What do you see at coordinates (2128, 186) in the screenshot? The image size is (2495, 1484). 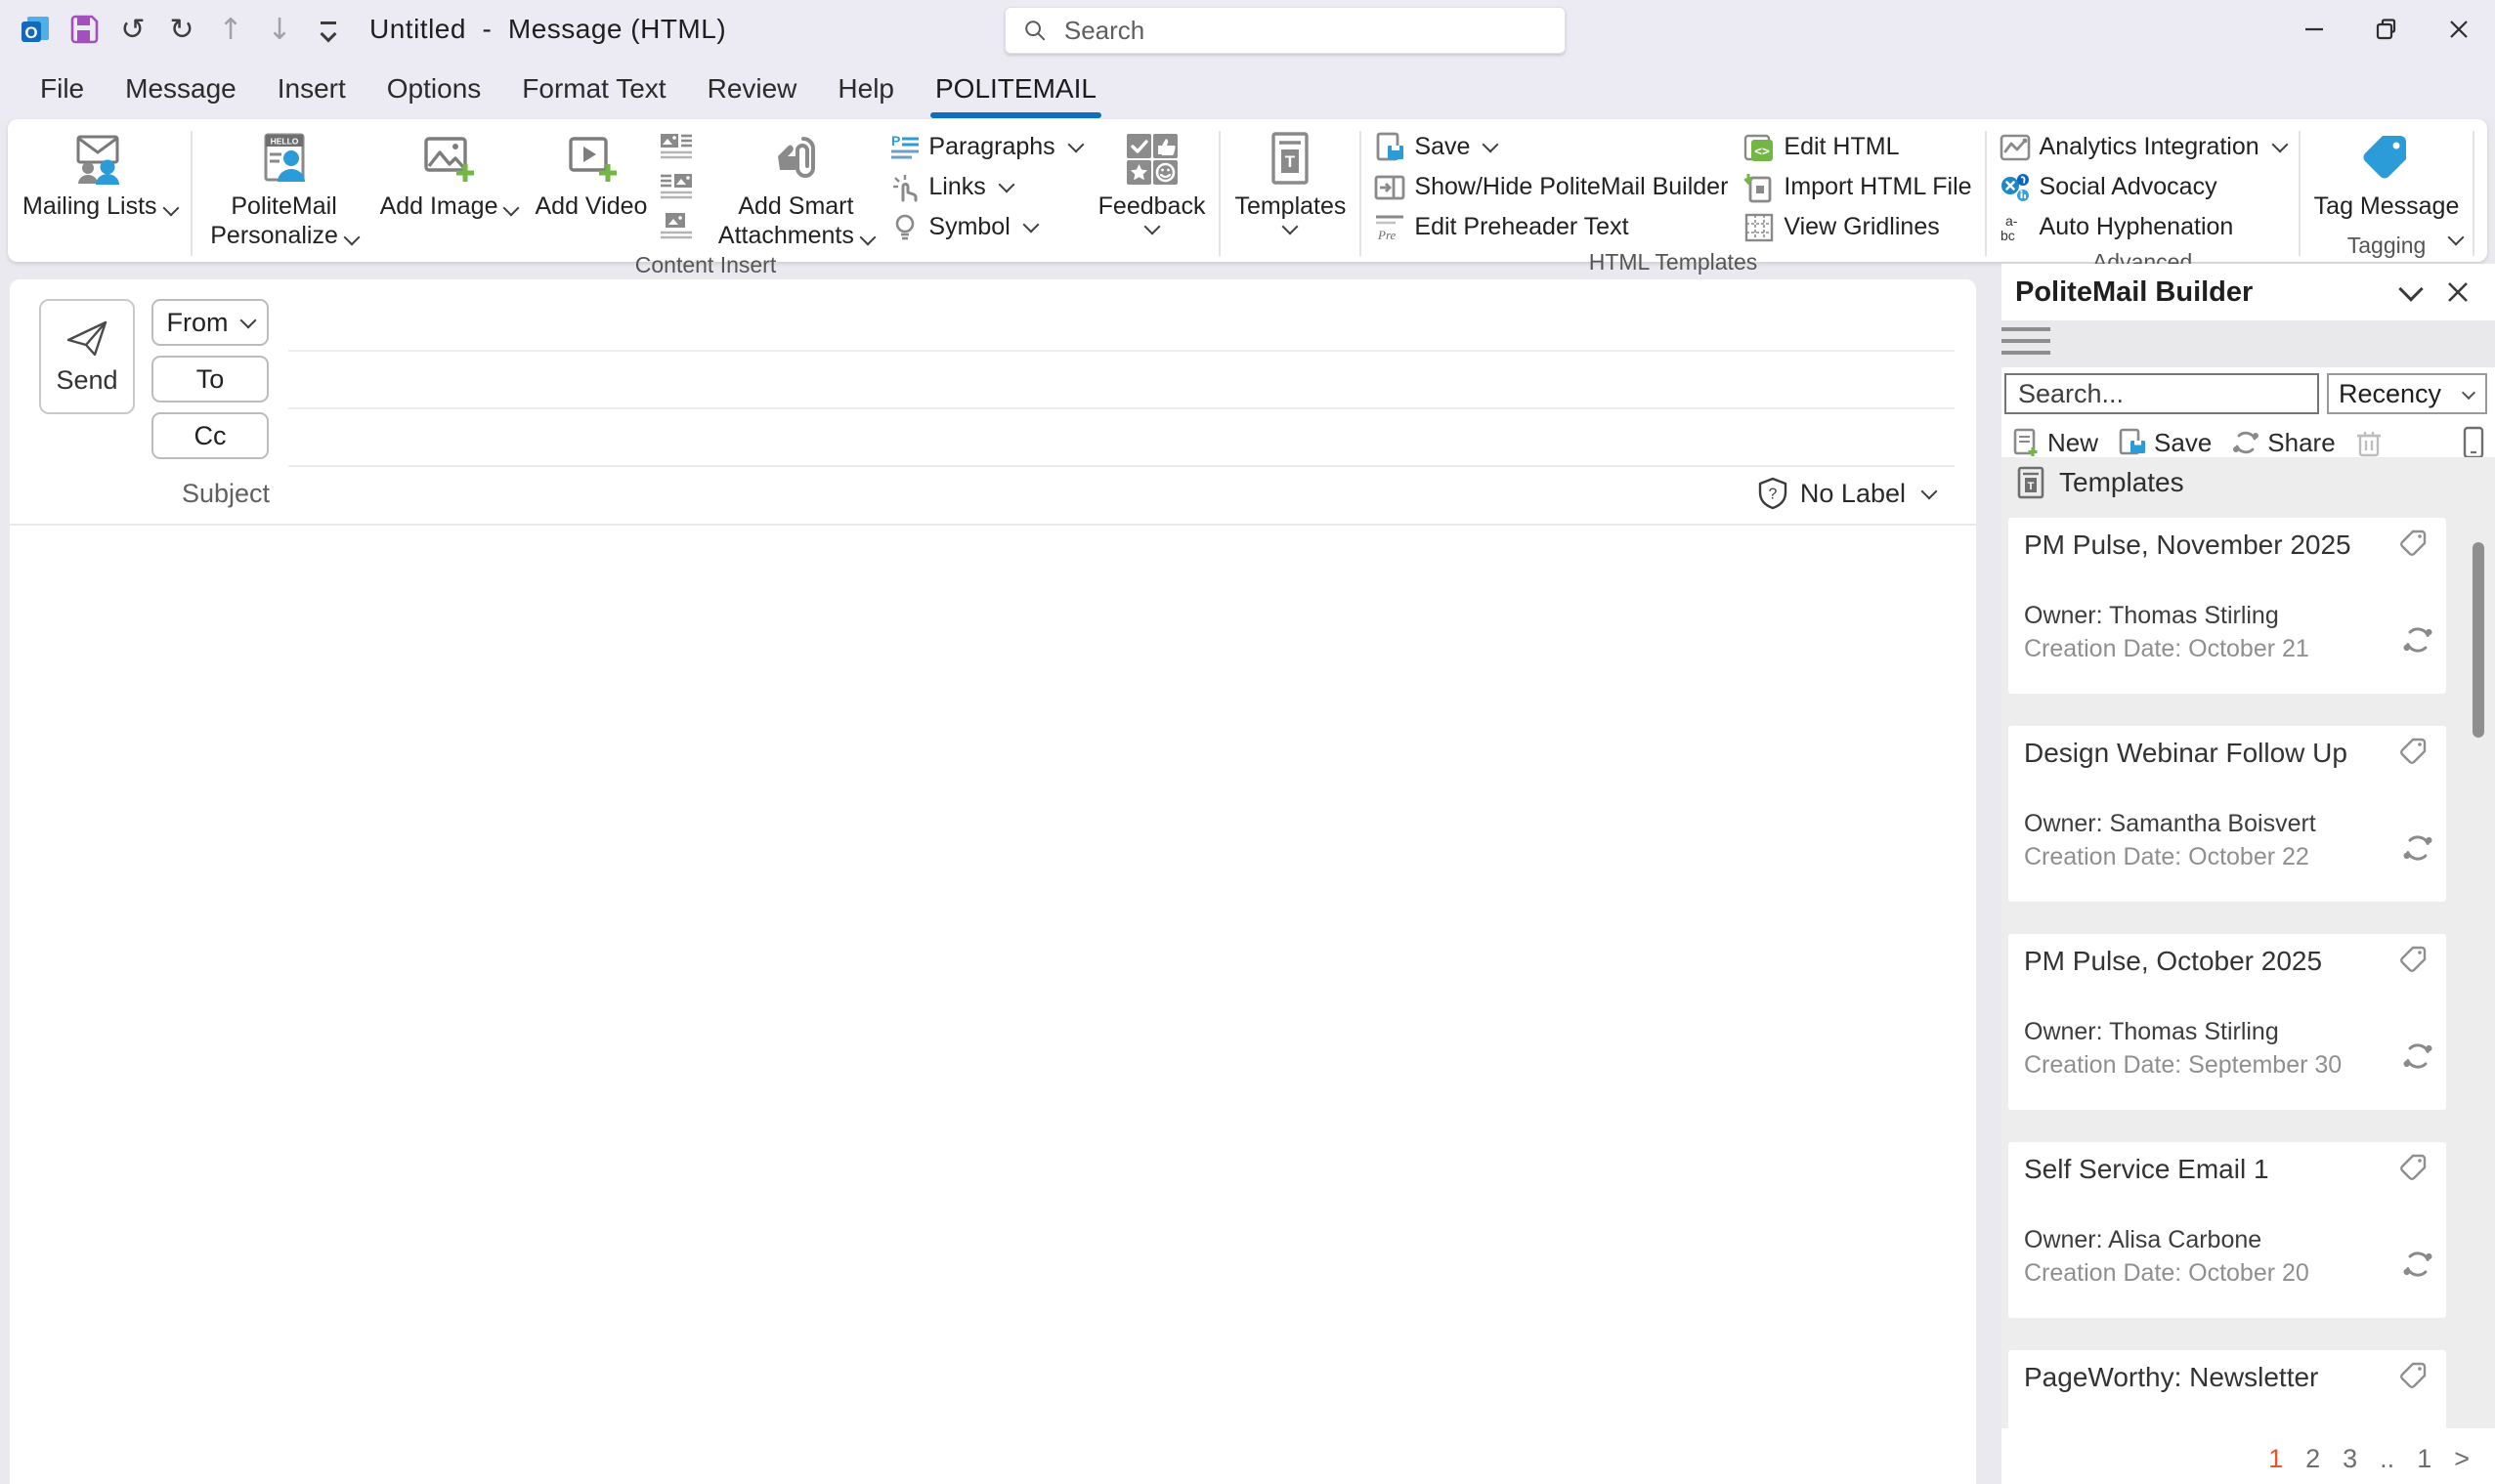 I see `social-advocacy-label: Social Advocacy` at bounding box center [2128, 186].